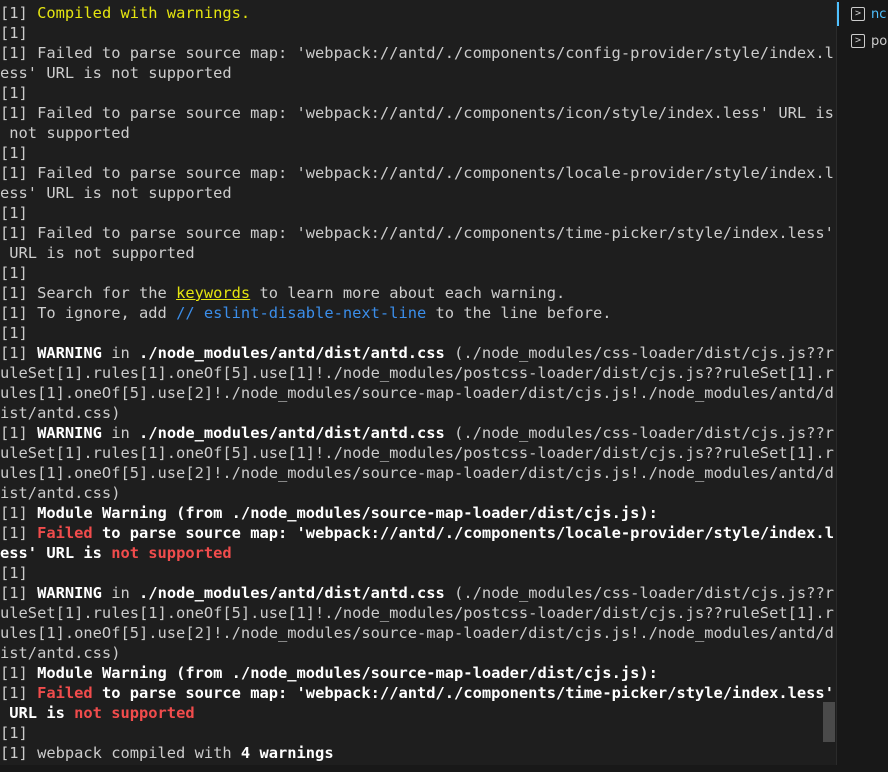  I want to click on terminal-text-segment: Failed, so click(65, 693).